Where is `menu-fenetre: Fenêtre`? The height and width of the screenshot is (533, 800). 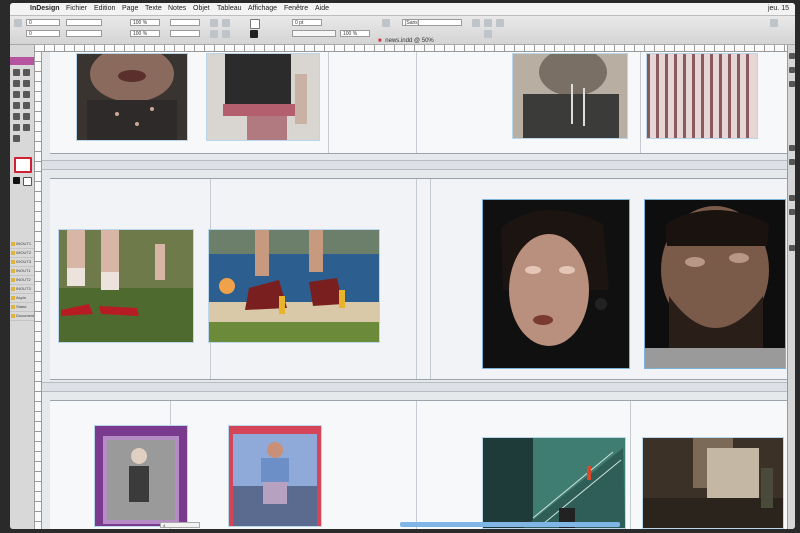
menu-fenetre: Fenêtre is located at coordinates (296, 9).